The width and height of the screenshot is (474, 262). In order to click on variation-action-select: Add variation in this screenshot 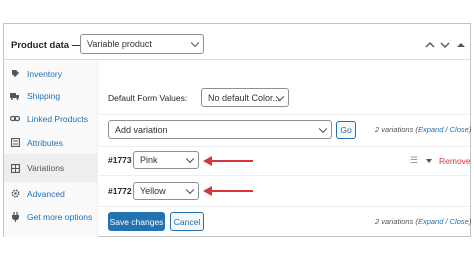, I will do `click(220, 129)`.